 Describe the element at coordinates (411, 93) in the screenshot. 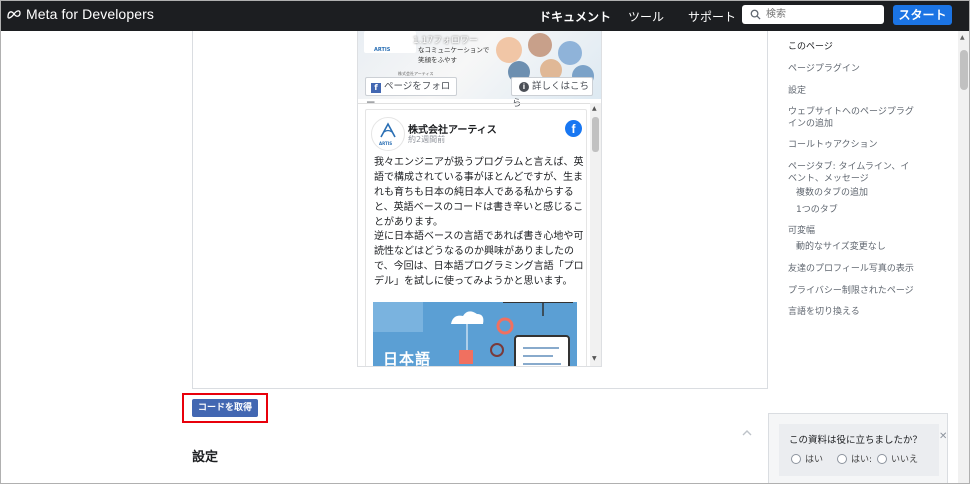

I see `follow-page-button: f ページをフォロー` at that location.